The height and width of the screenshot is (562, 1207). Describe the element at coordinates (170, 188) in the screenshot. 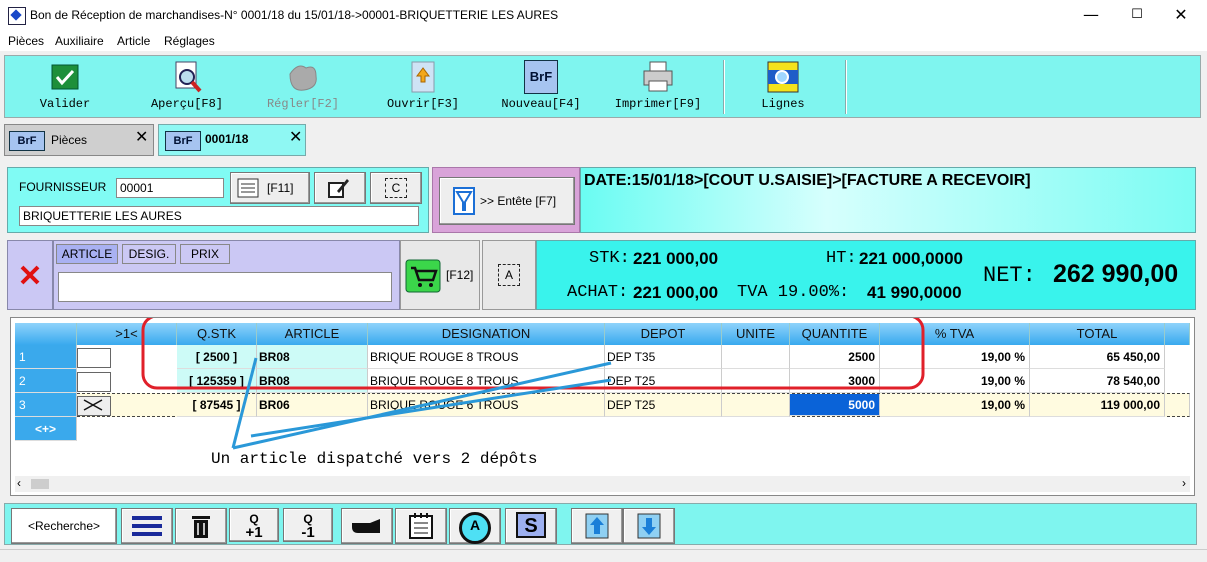

I see `supplier-code-input: 00001` at that location.